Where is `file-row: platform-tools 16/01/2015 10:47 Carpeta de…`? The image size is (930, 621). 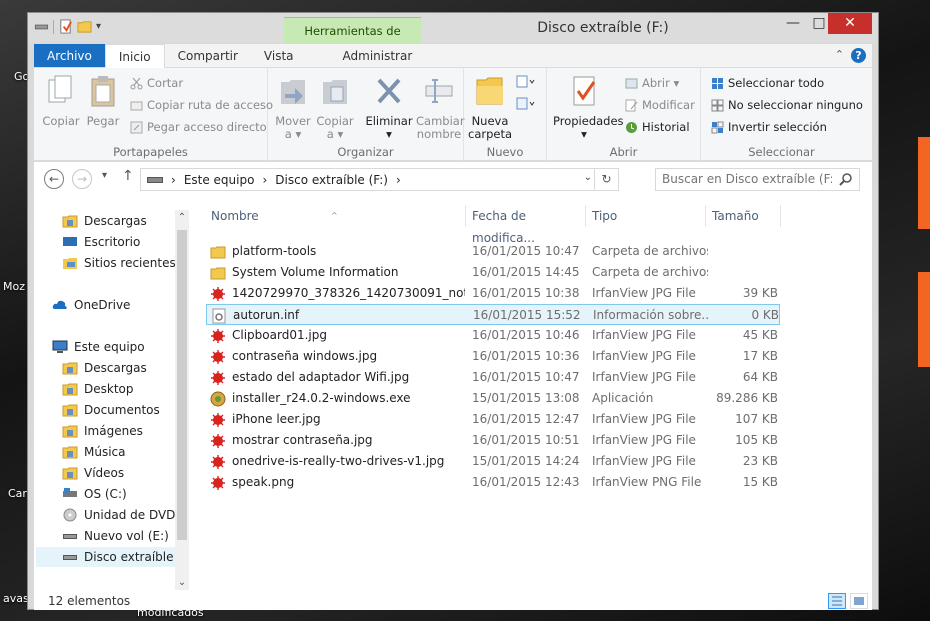
file-row: platform-tools 16/01/2015 10:47 Carpeta de… is located at coordinates (493, 251).